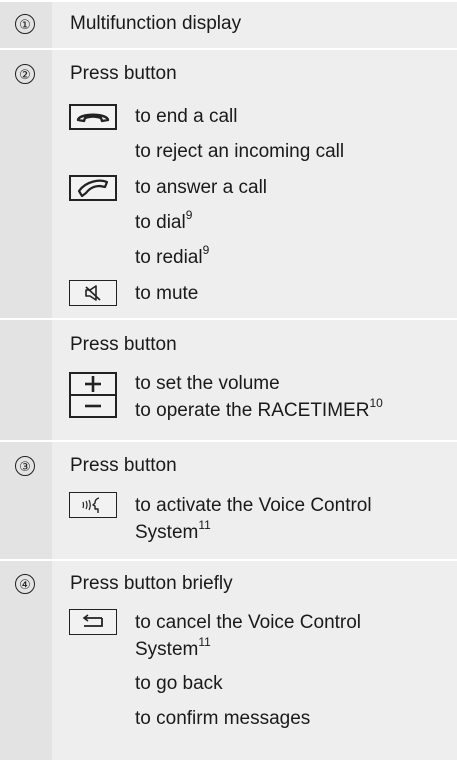  What do you see at coordinates (259, 408) in the screenshot?
I see `action-racetimer: to operate the RACETIMER10` at bounding box center [259, 408].